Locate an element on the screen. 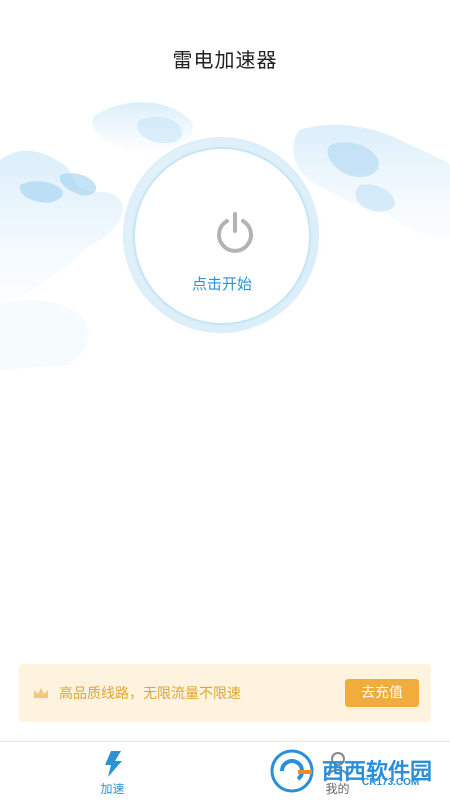 The height and width of the screenshot is (801, 450). start-button: 点击开始 is located at coordinates (221, 235).